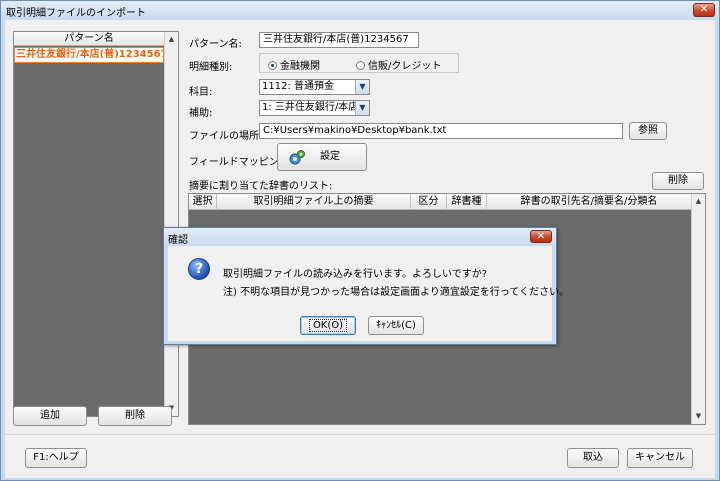 The width and height of the screenshot is (720, 481). I want to click on confirm-message-line2: 注) 不明な項目が見つかった場合は設定画面より適宜設定を行ってください。, so click(396, 292).